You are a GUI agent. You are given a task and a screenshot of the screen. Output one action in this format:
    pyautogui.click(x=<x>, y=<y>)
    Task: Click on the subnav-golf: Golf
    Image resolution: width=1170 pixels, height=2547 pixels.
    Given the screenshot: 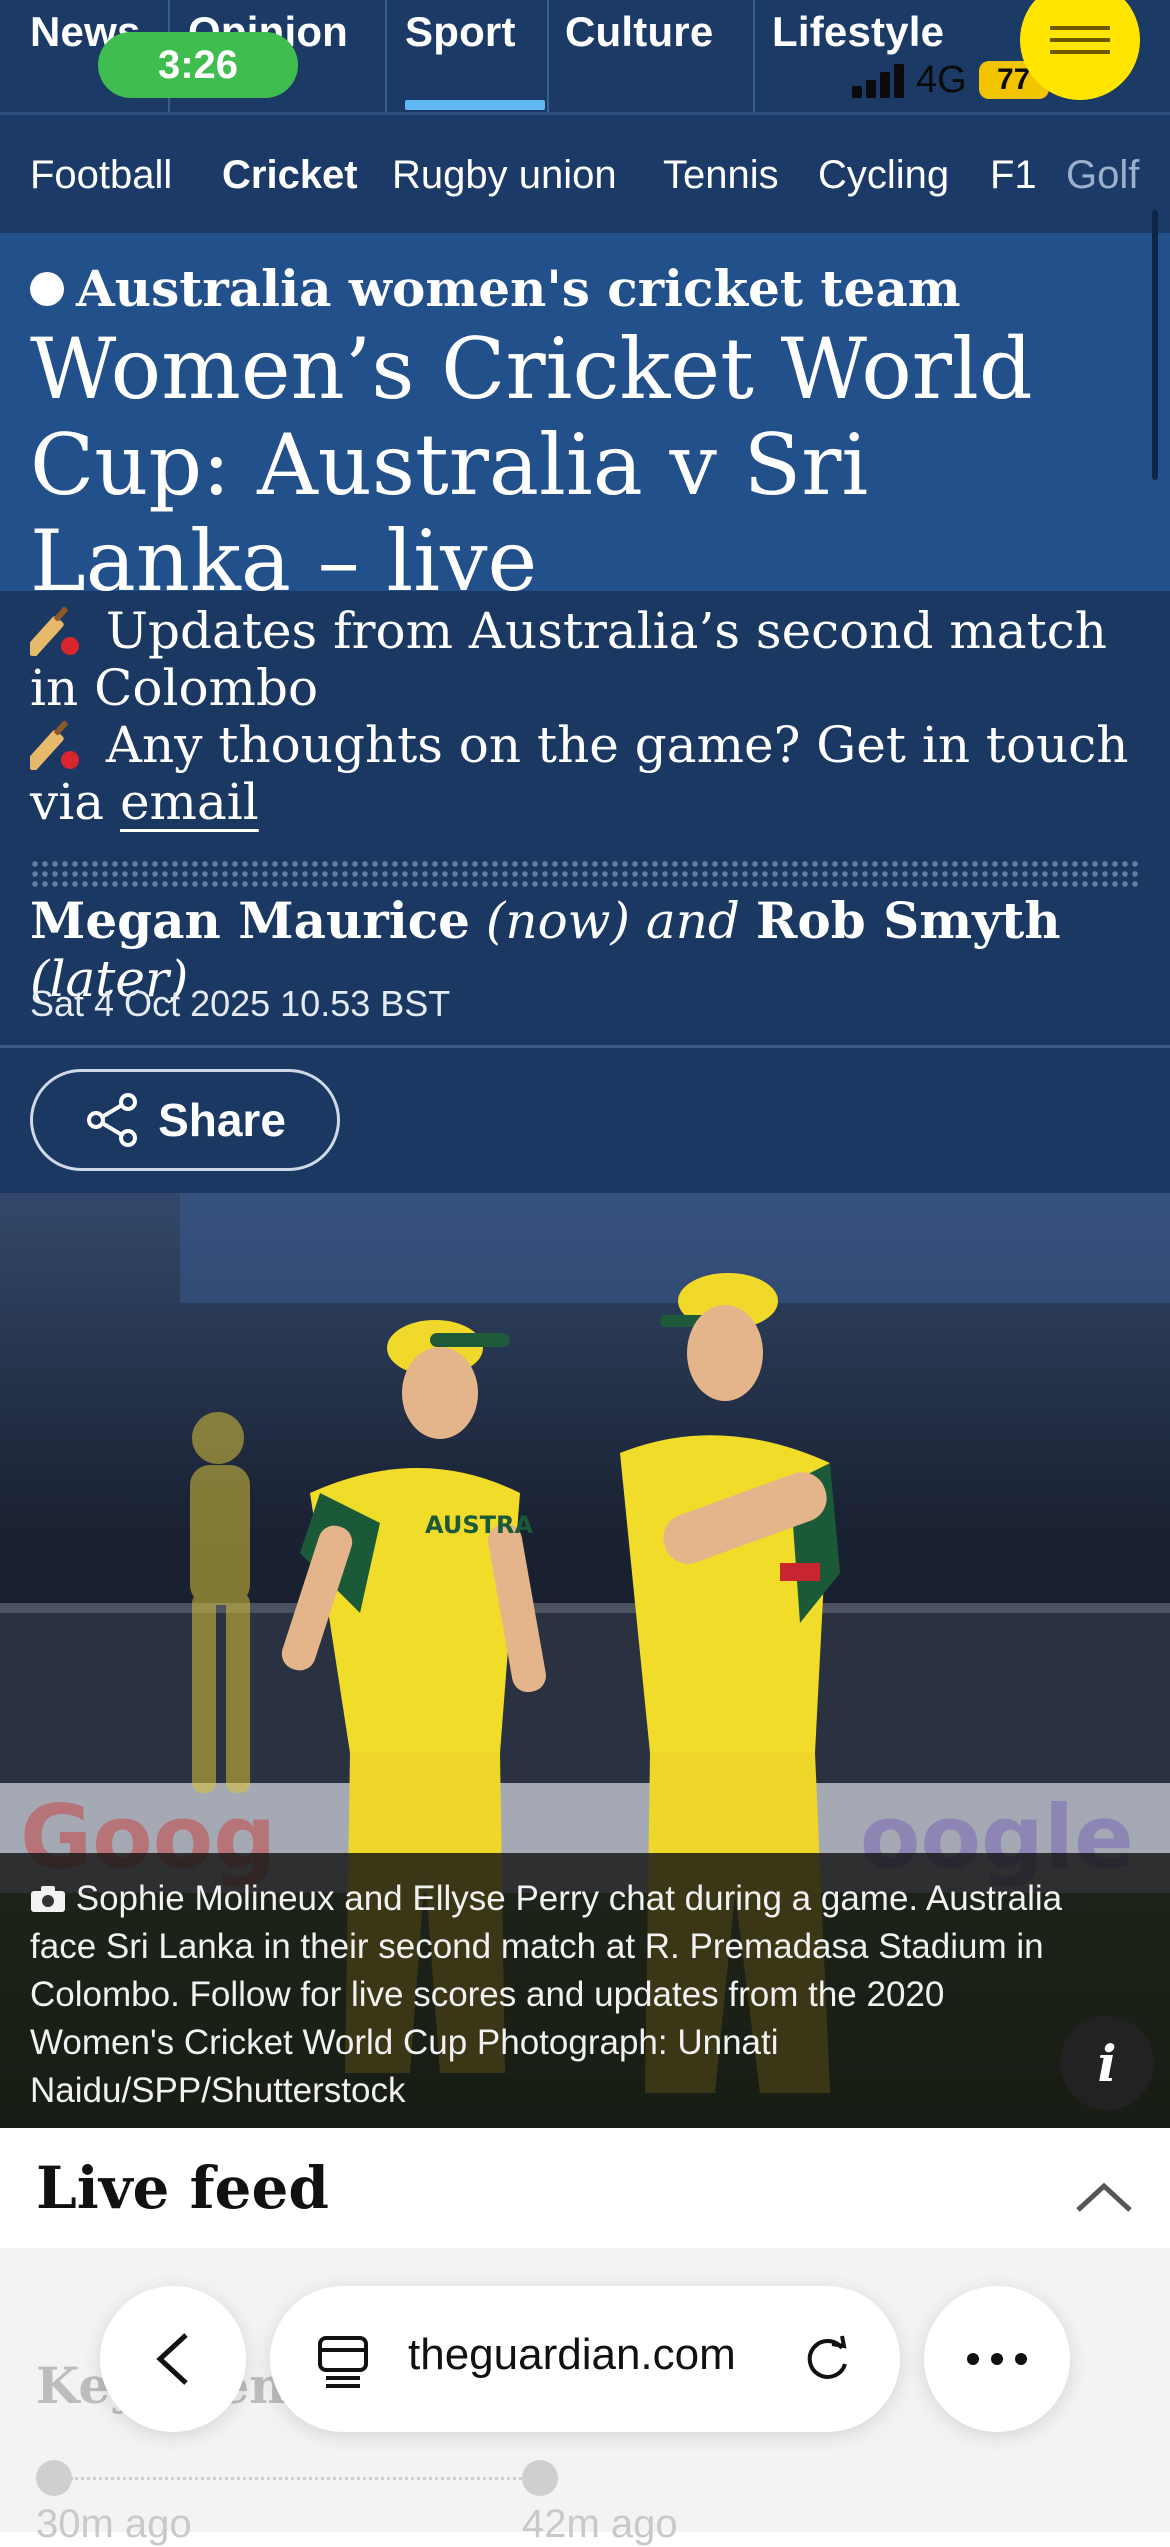 What is the action you would take?
    pyautogui.click(x=1102, y=175)
    